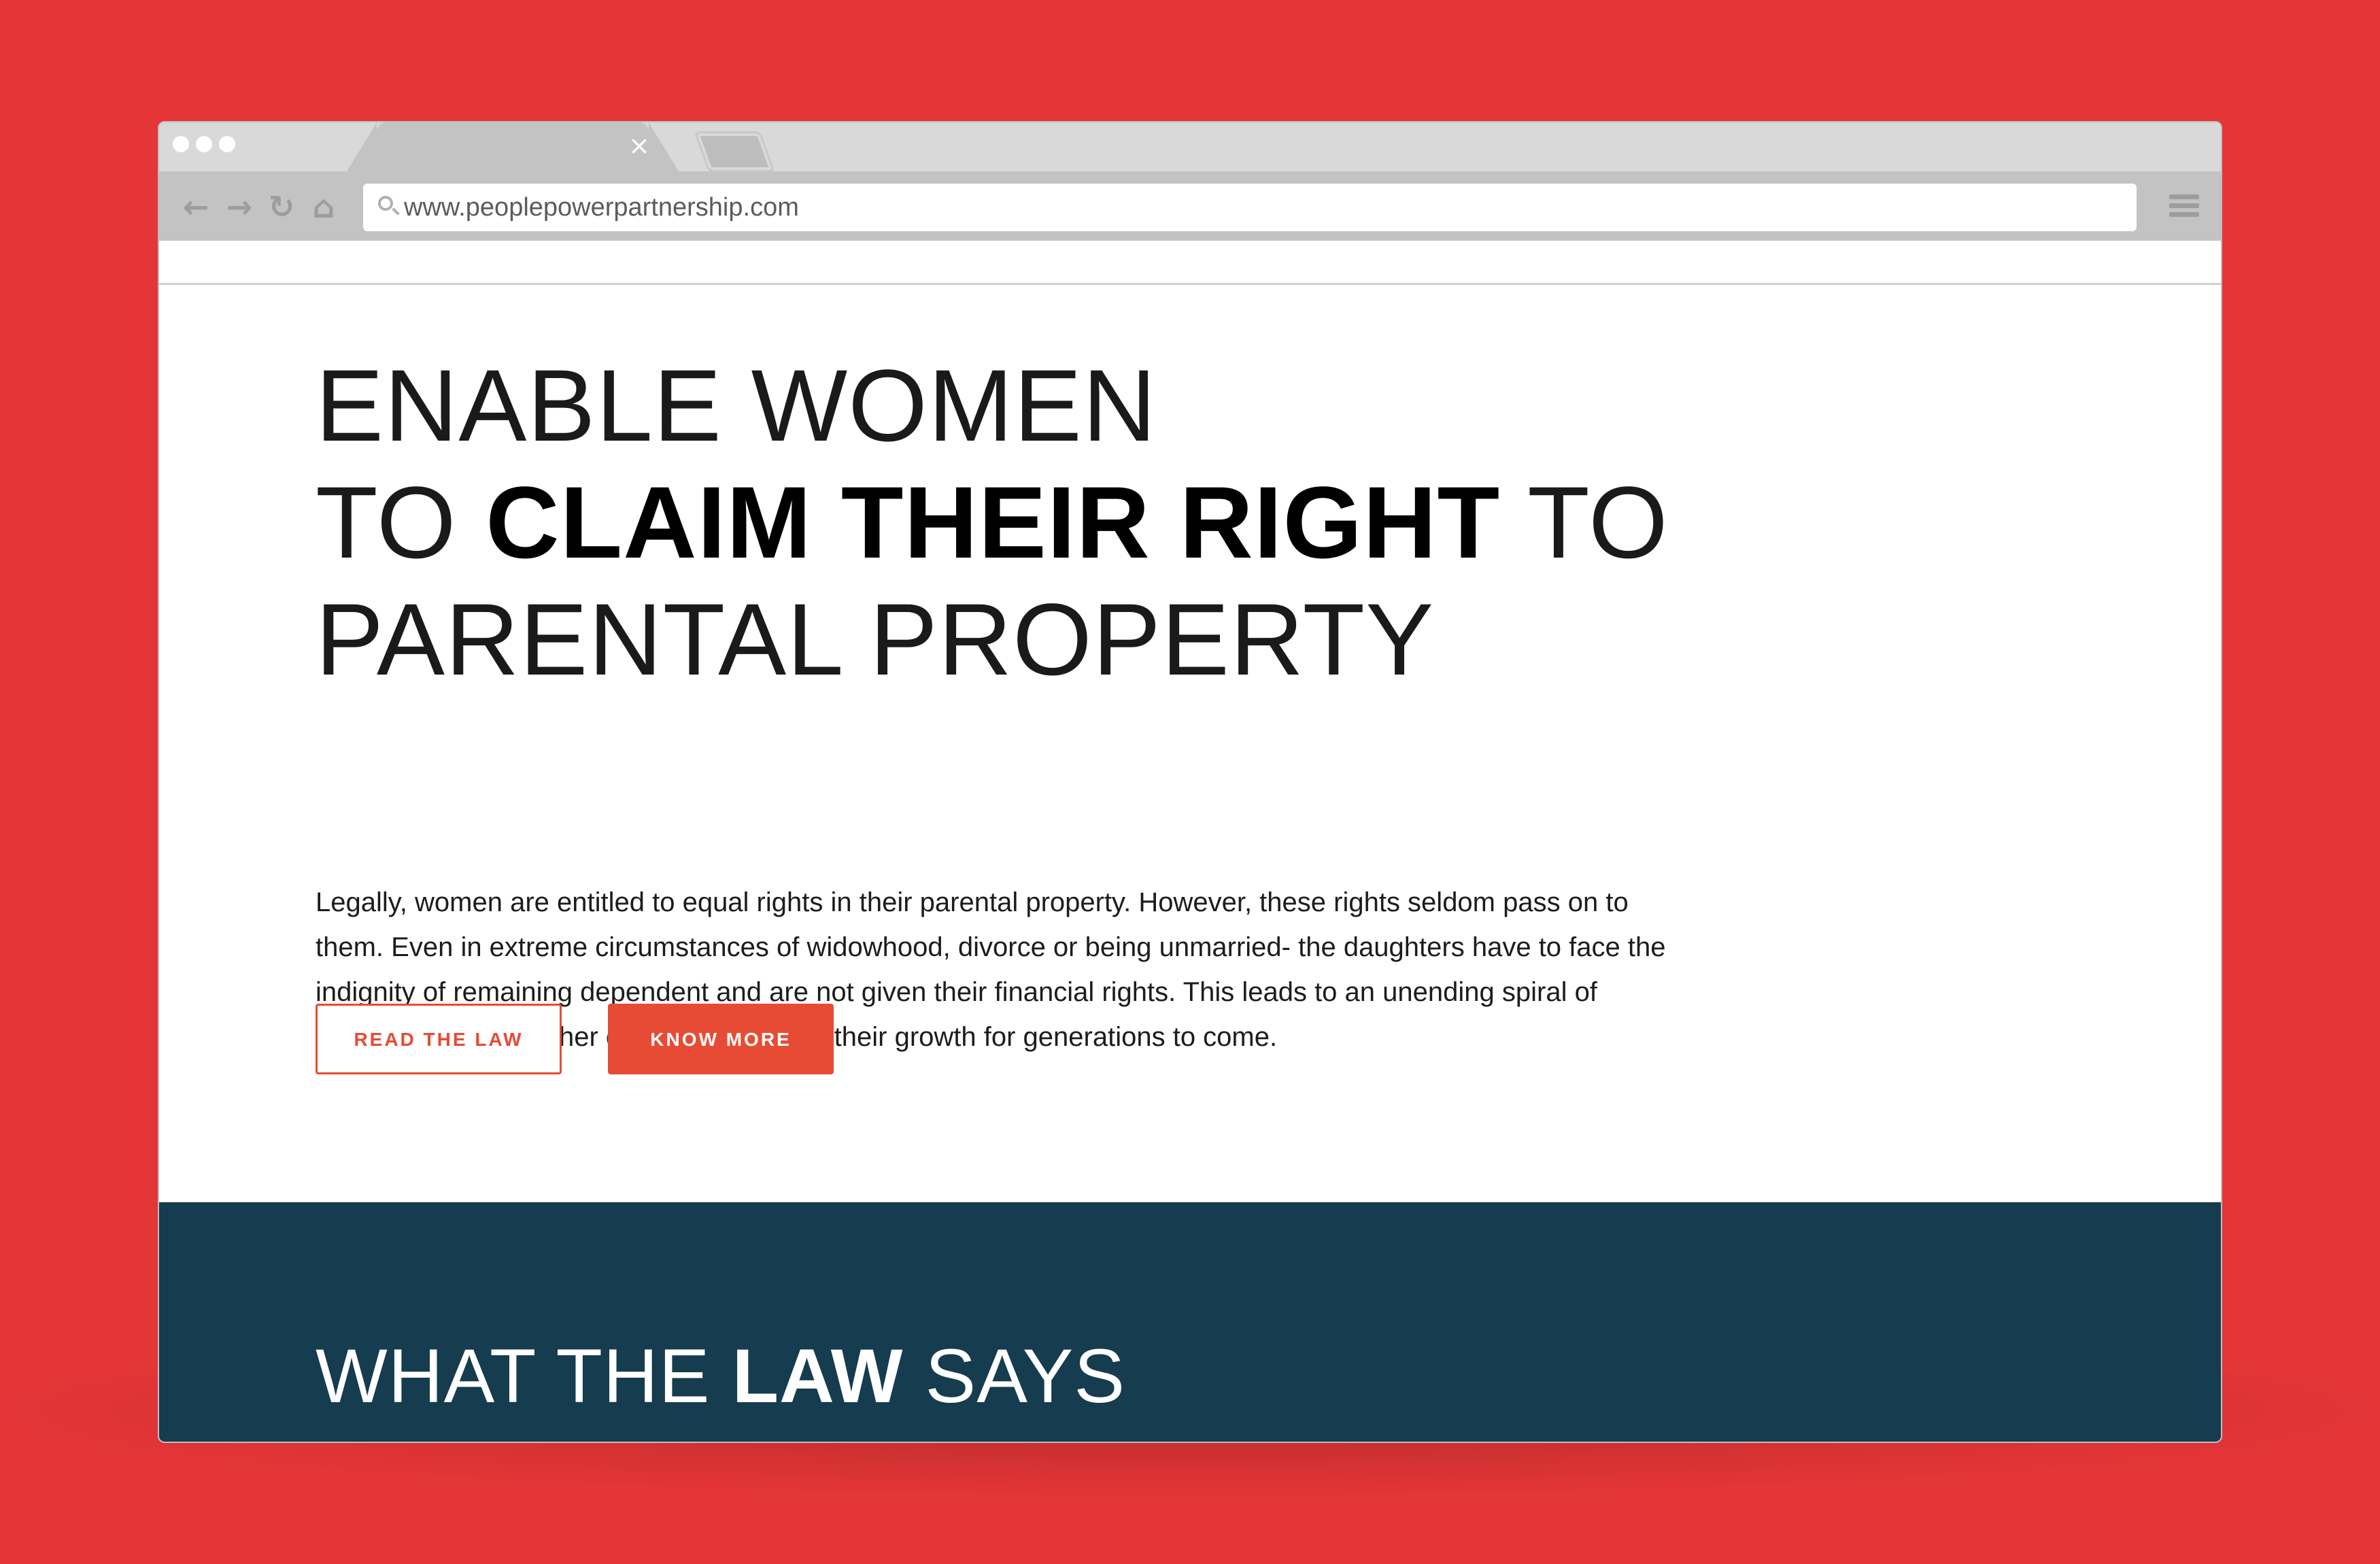 The width and height of the screenshot is (2380, 1564). Describe the element at coordinates (1585, 522) in the screenshot. I see `headline-line-2-suffix: TO` at that location.